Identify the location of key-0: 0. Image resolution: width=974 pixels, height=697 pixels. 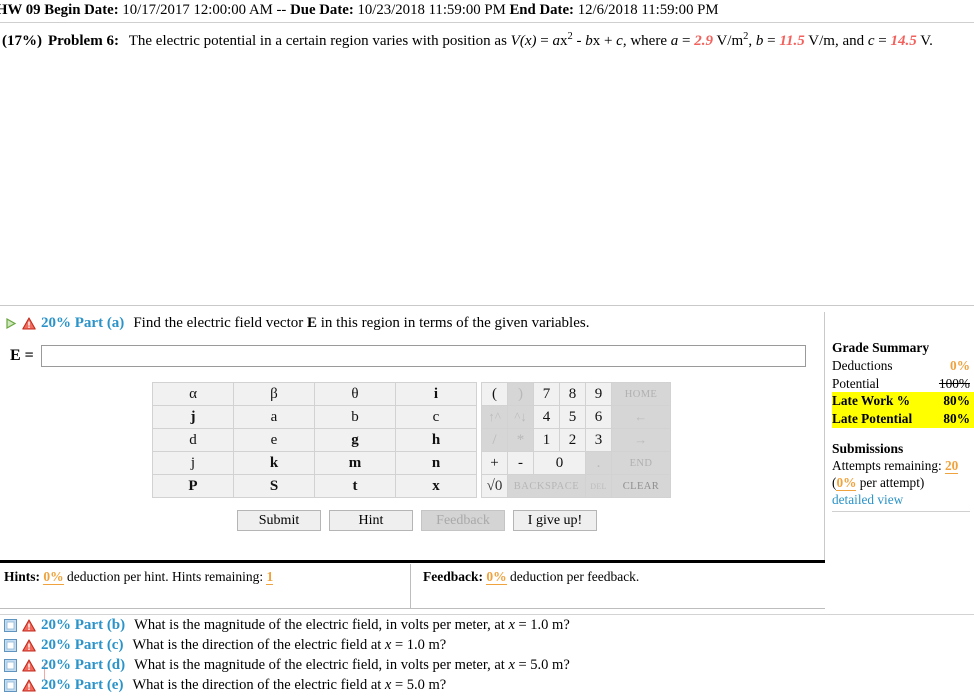
(559, 463).